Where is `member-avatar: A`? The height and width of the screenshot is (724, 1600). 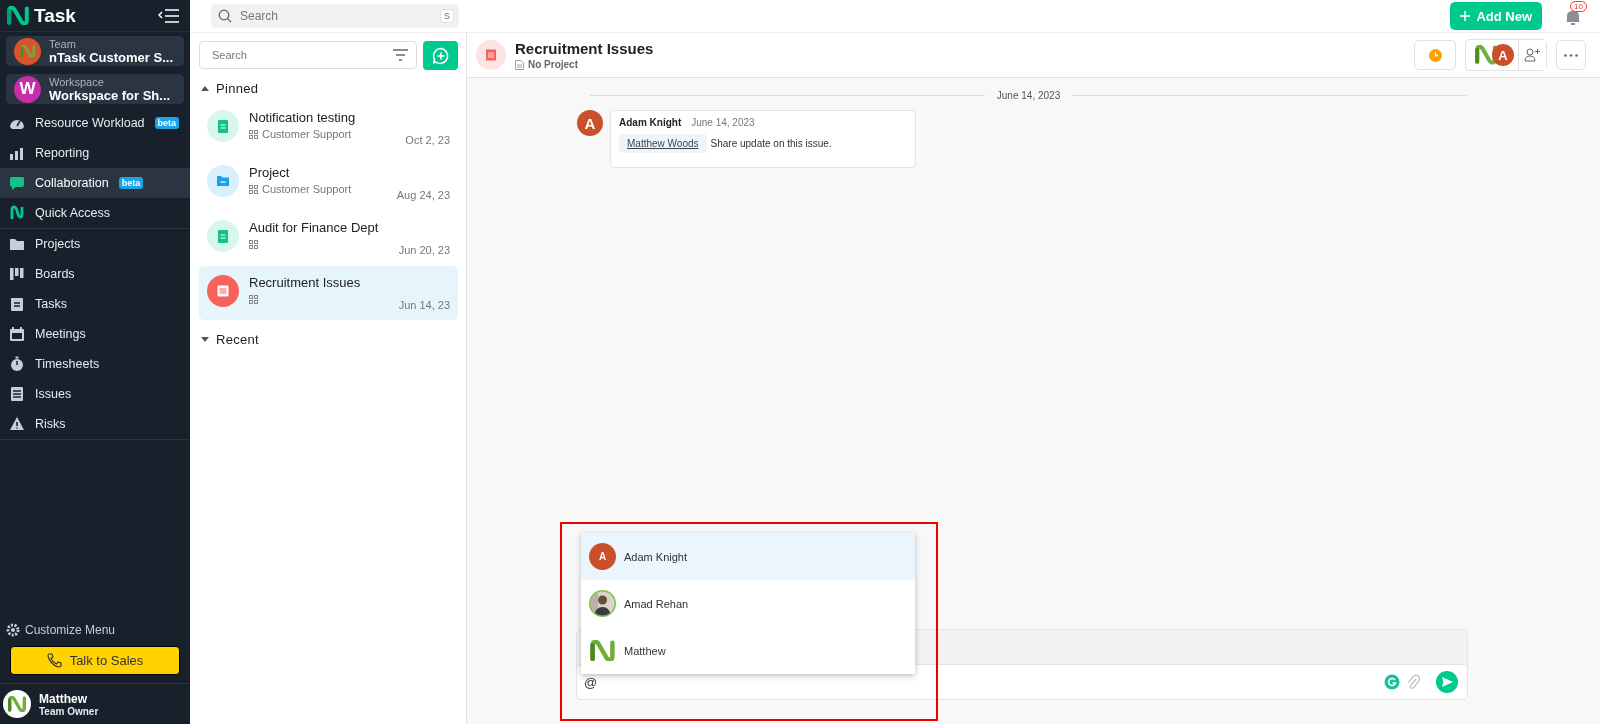
member-avatar: A is located at coordinates (1503, 55).